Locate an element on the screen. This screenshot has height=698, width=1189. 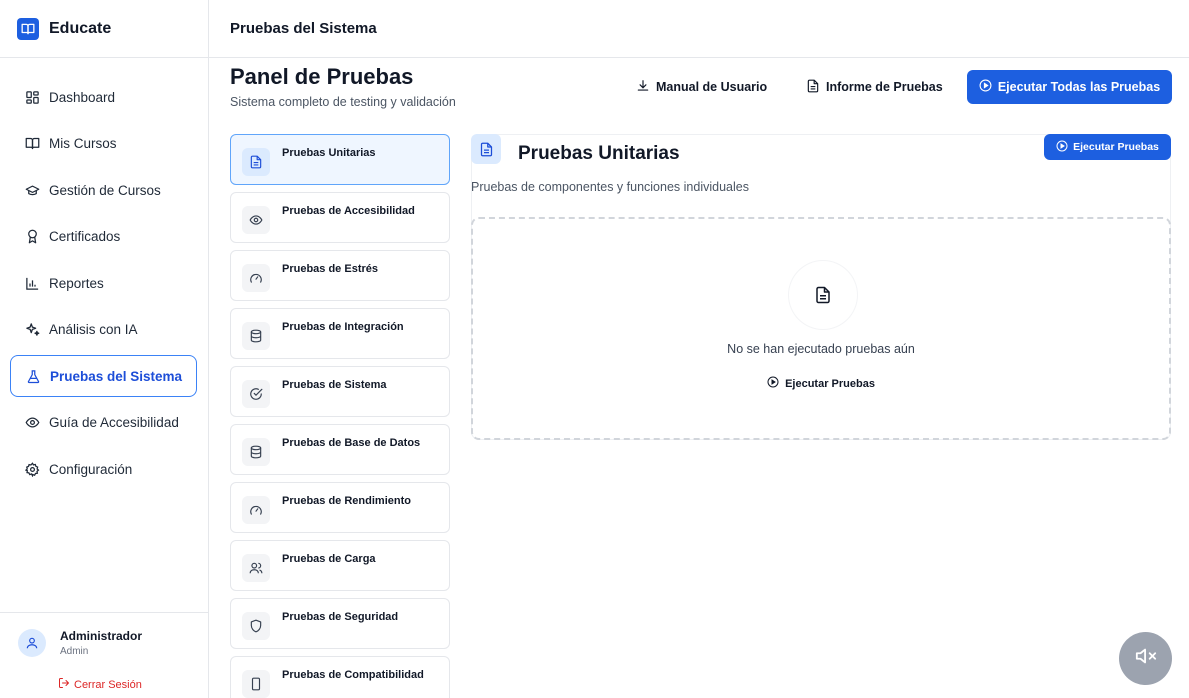
empty-run-tests-button: Ejecutar Pruebas is located at coordinates (821, 383).